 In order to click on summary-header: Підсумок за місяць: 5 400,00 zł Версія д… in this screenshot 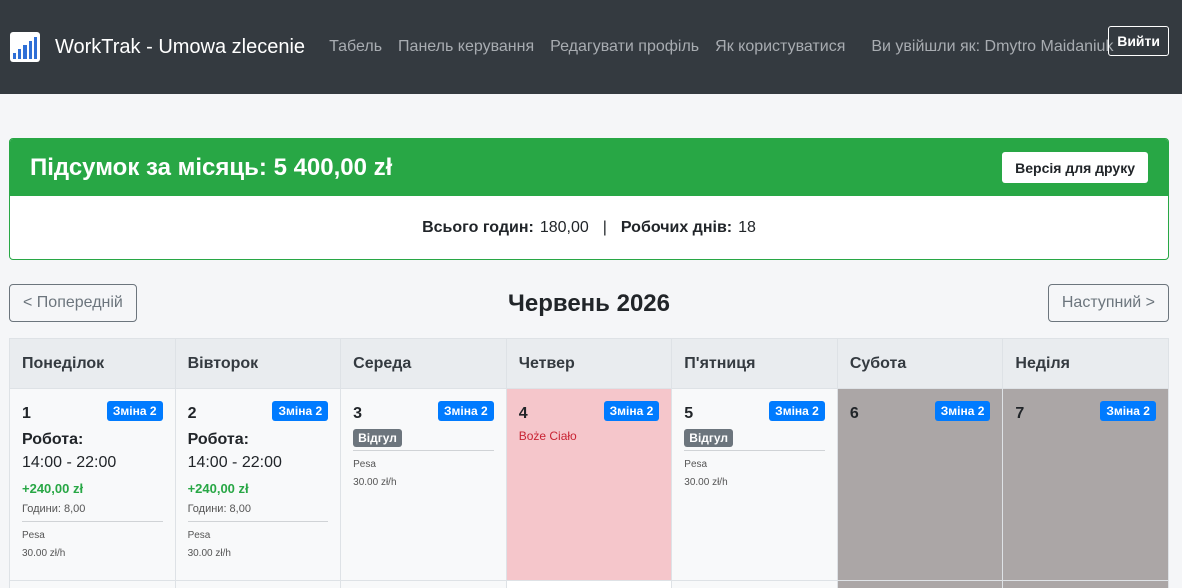, I will do `click(589, 167)`.